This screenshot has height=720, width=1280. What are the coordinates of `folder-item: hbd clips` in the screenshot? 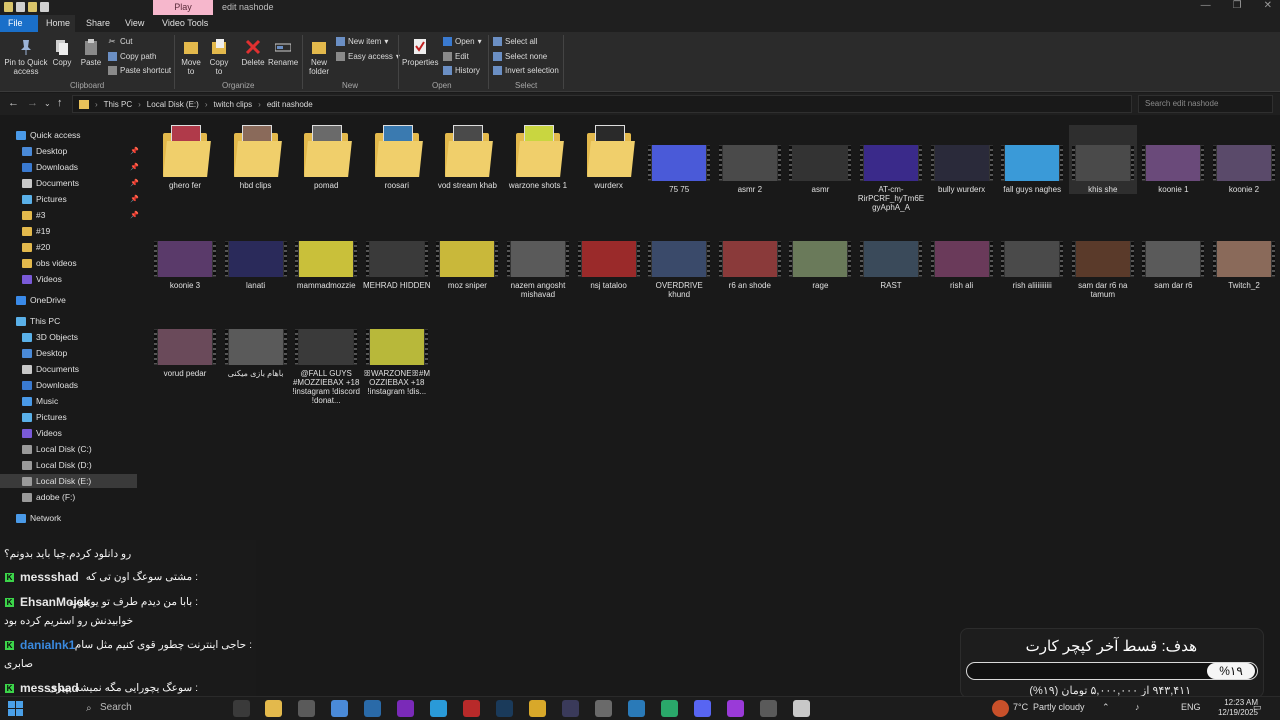 It's located at (256, 157).